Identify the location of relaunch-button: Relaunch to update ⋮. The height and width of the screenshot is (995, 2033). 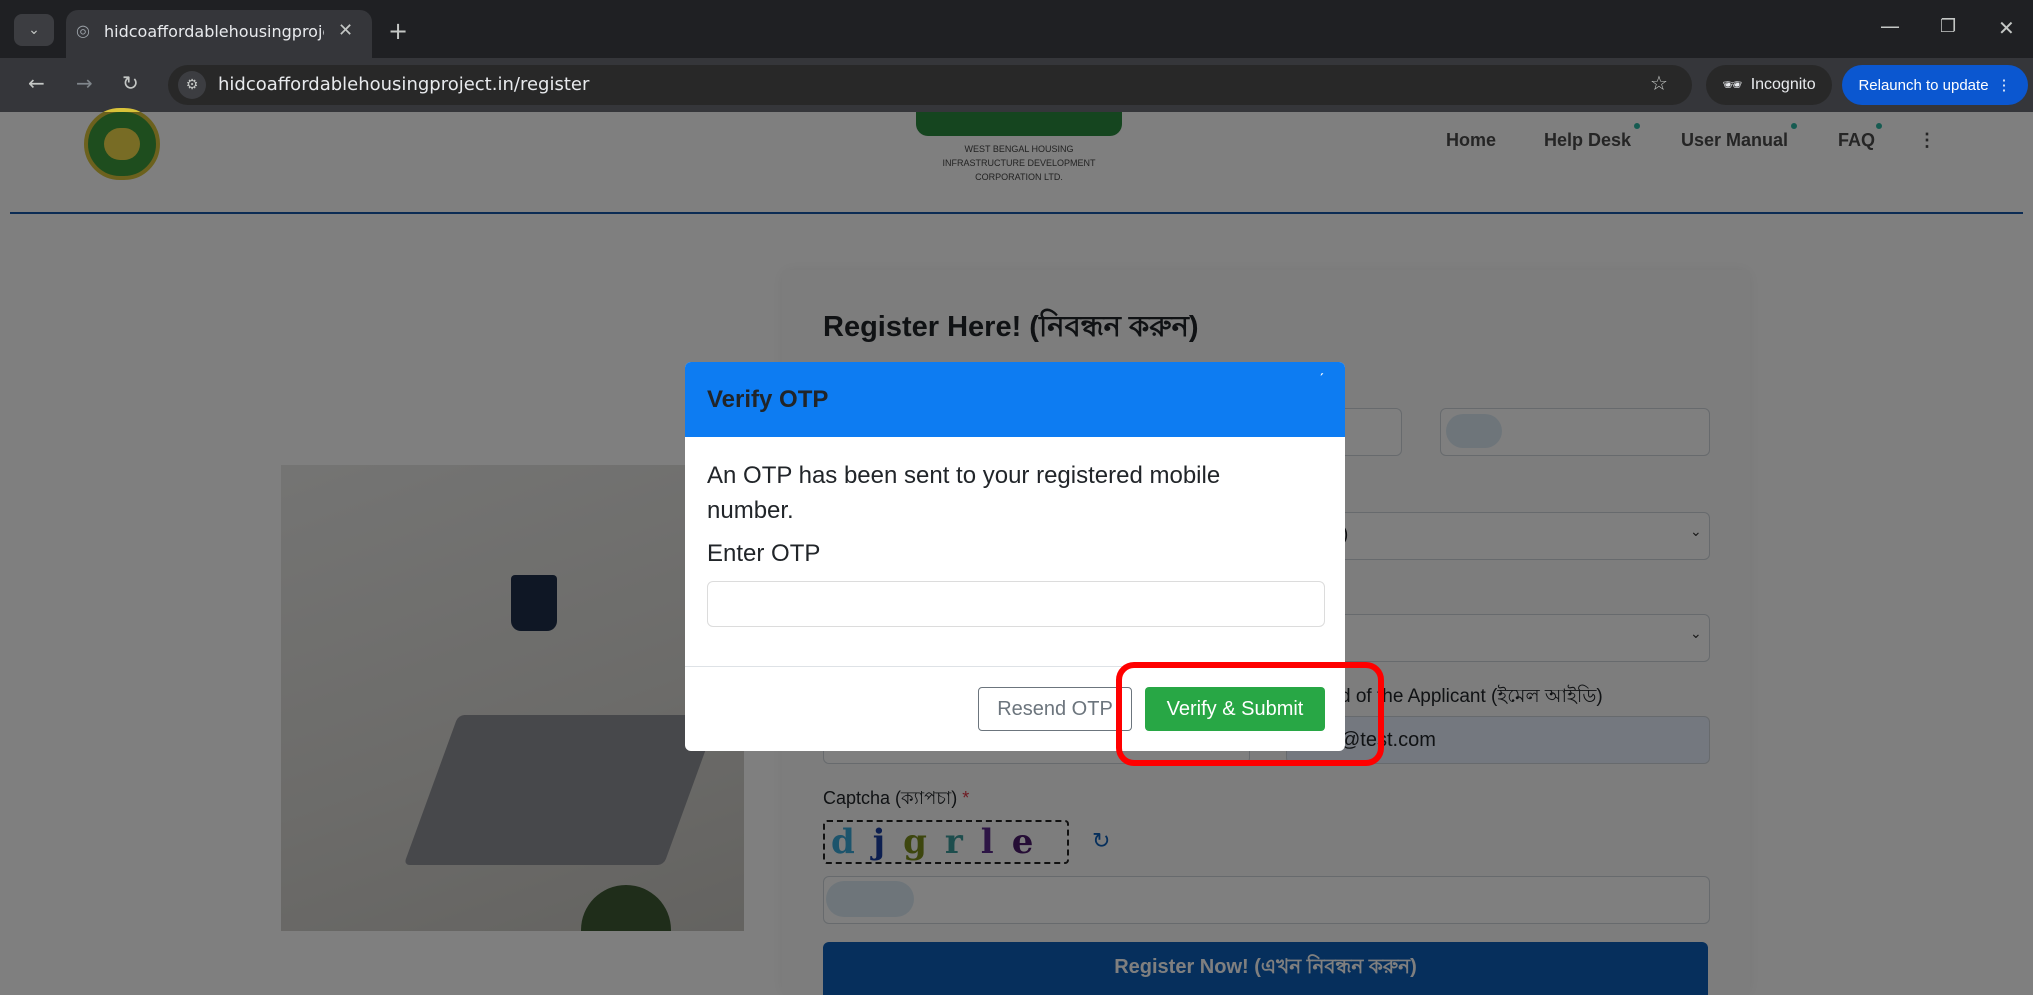
(1935, 85).